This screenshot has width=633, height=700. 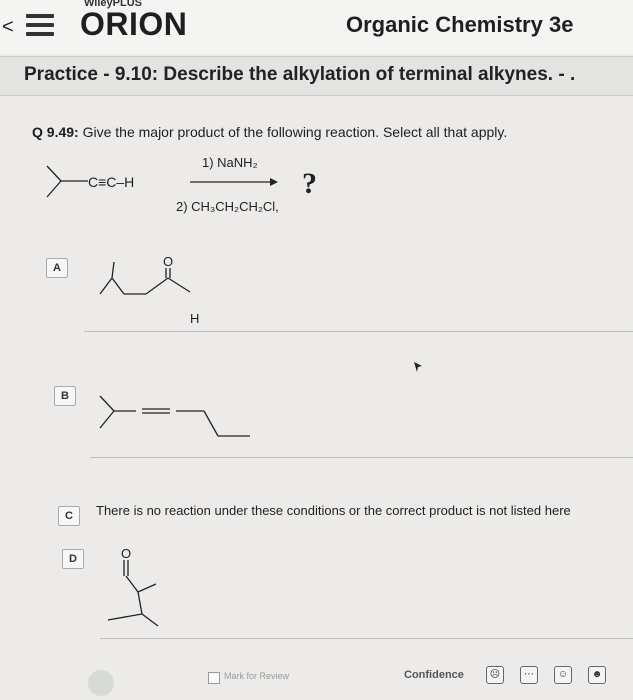 I want to click on course-title: Organic Chemistry 3e, so click(x=460, y=24).